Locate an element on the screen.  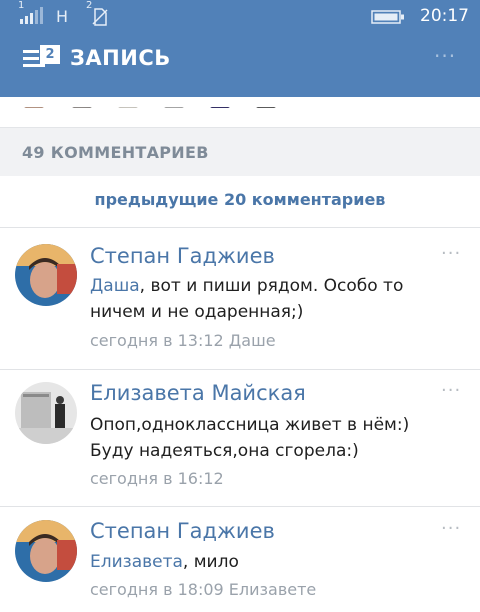
comment-text-line2: Буду надеяться,она сгорела:) is located at coordinates (224, 451).